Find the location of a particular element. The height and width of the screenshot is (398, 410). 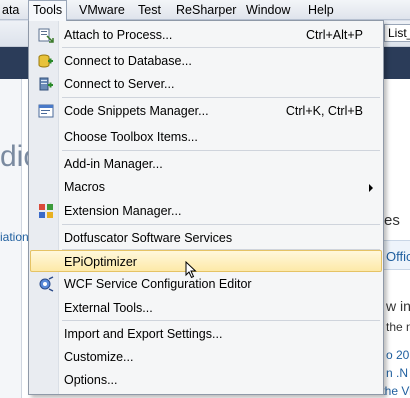

mouse-cursor-icon is located at coordinates (191, 270).